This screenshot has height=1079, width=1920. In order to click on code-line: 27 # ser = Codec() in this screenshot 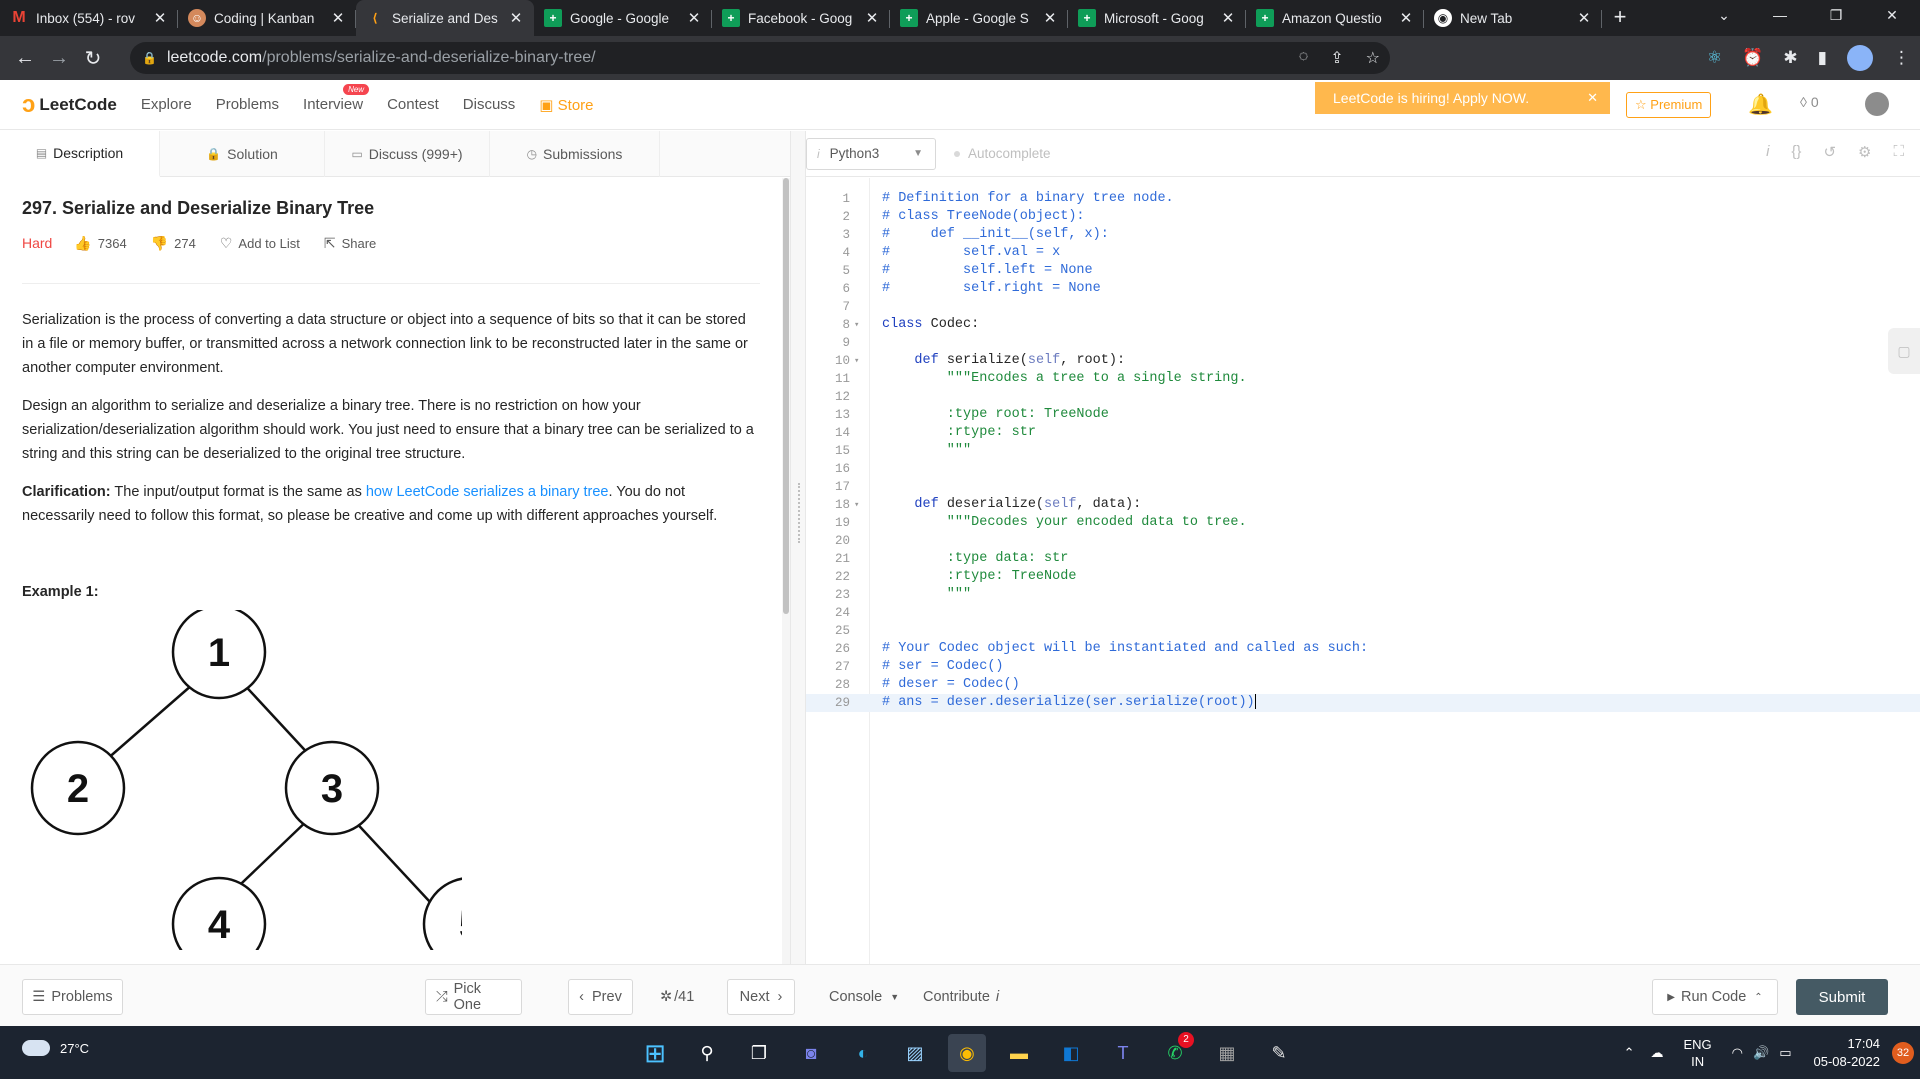, I will do `click(1363, 667)`.